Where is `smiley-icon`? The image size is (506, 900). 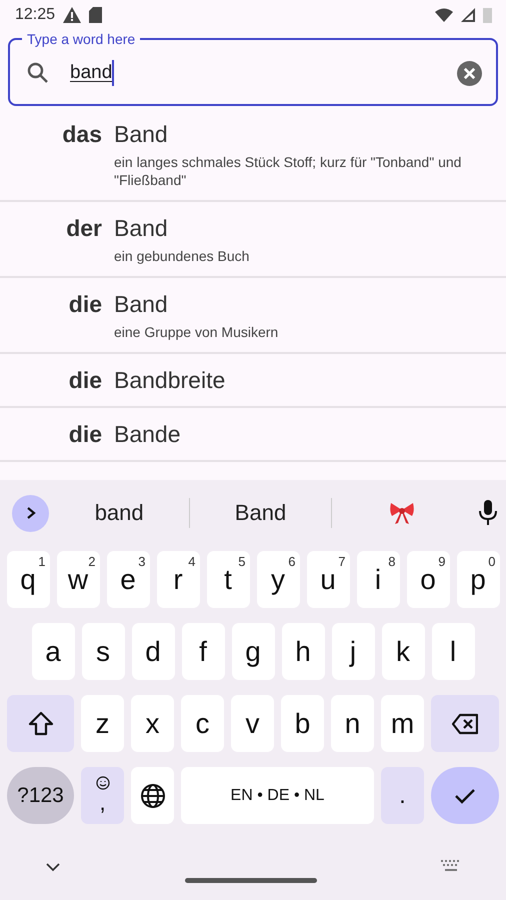 smiley-icon is located at coordinates (103, 783).